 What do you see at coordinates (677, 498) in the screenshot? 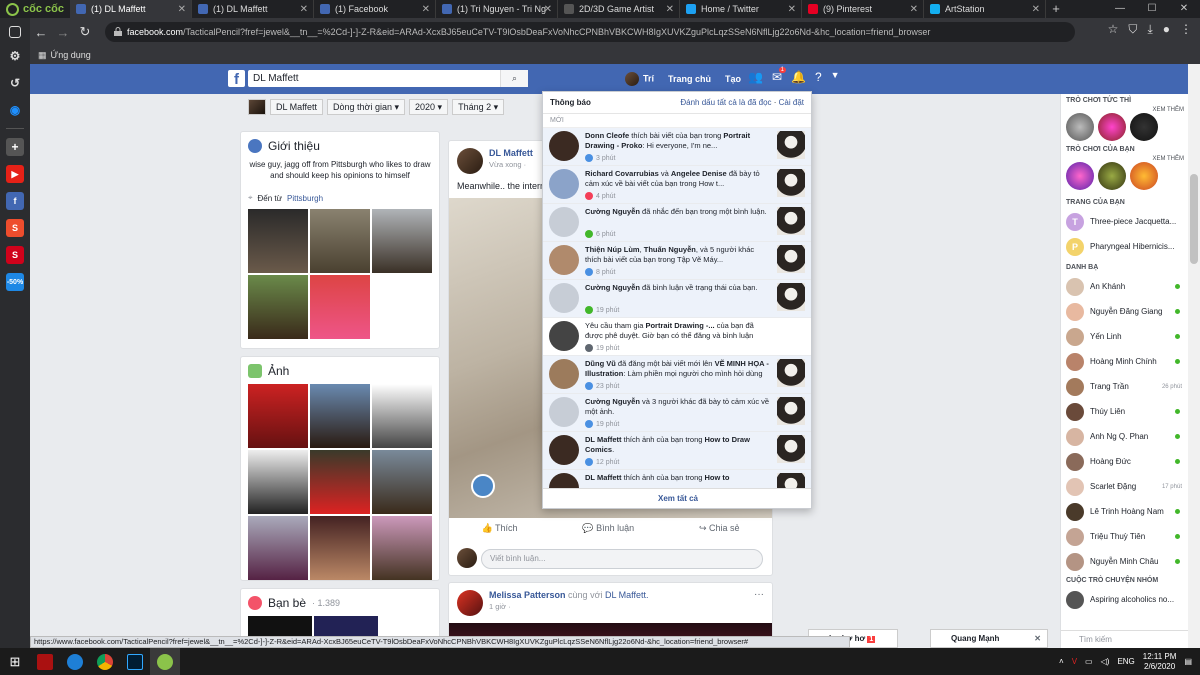
I see `see-all-notifications-link: Xem tất cả` at bounding box center [677, 498].